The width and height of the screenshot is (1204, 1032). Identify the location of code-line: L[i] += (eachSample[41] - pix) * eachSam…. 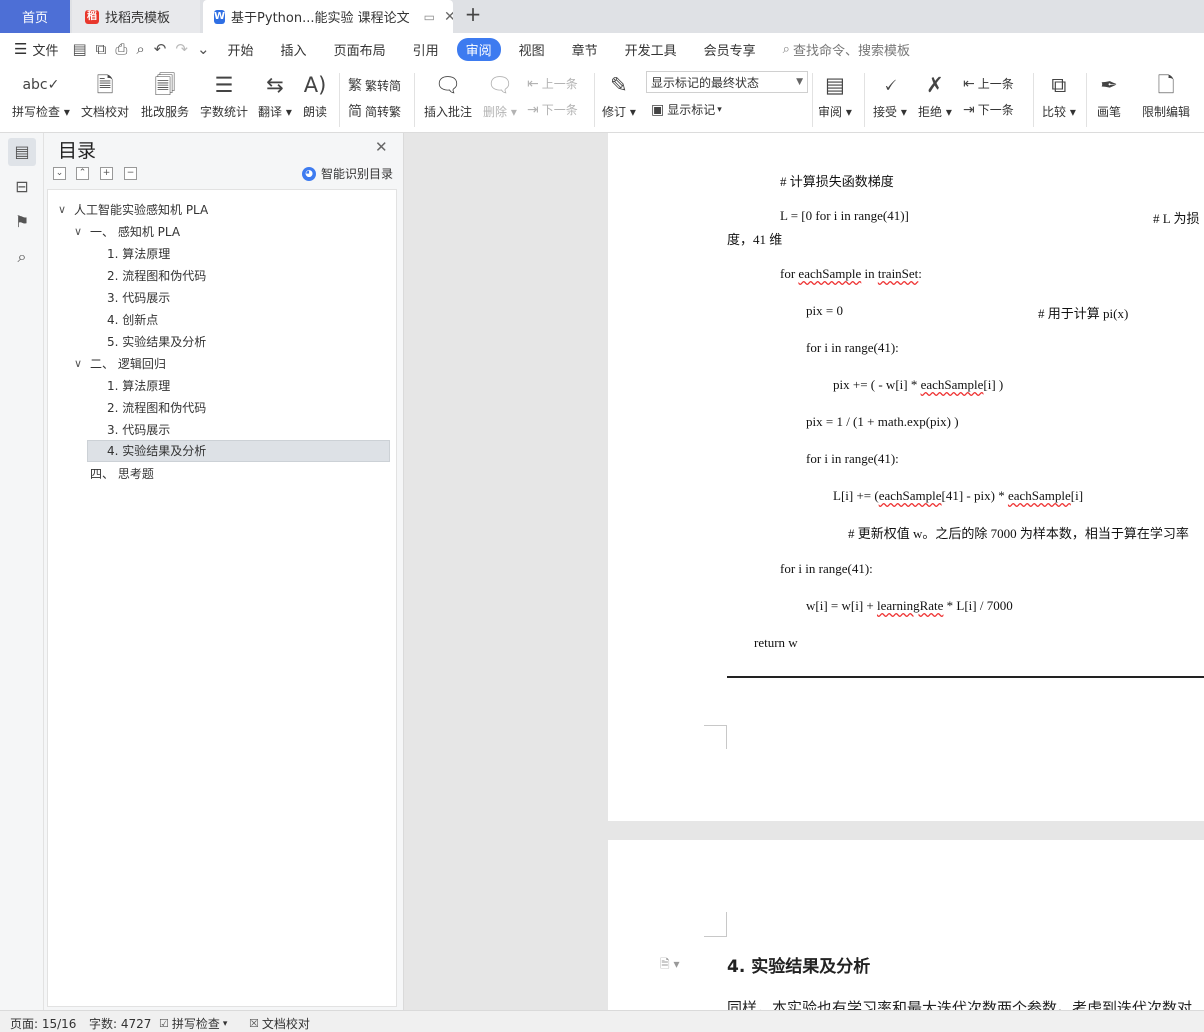
(958, 496).